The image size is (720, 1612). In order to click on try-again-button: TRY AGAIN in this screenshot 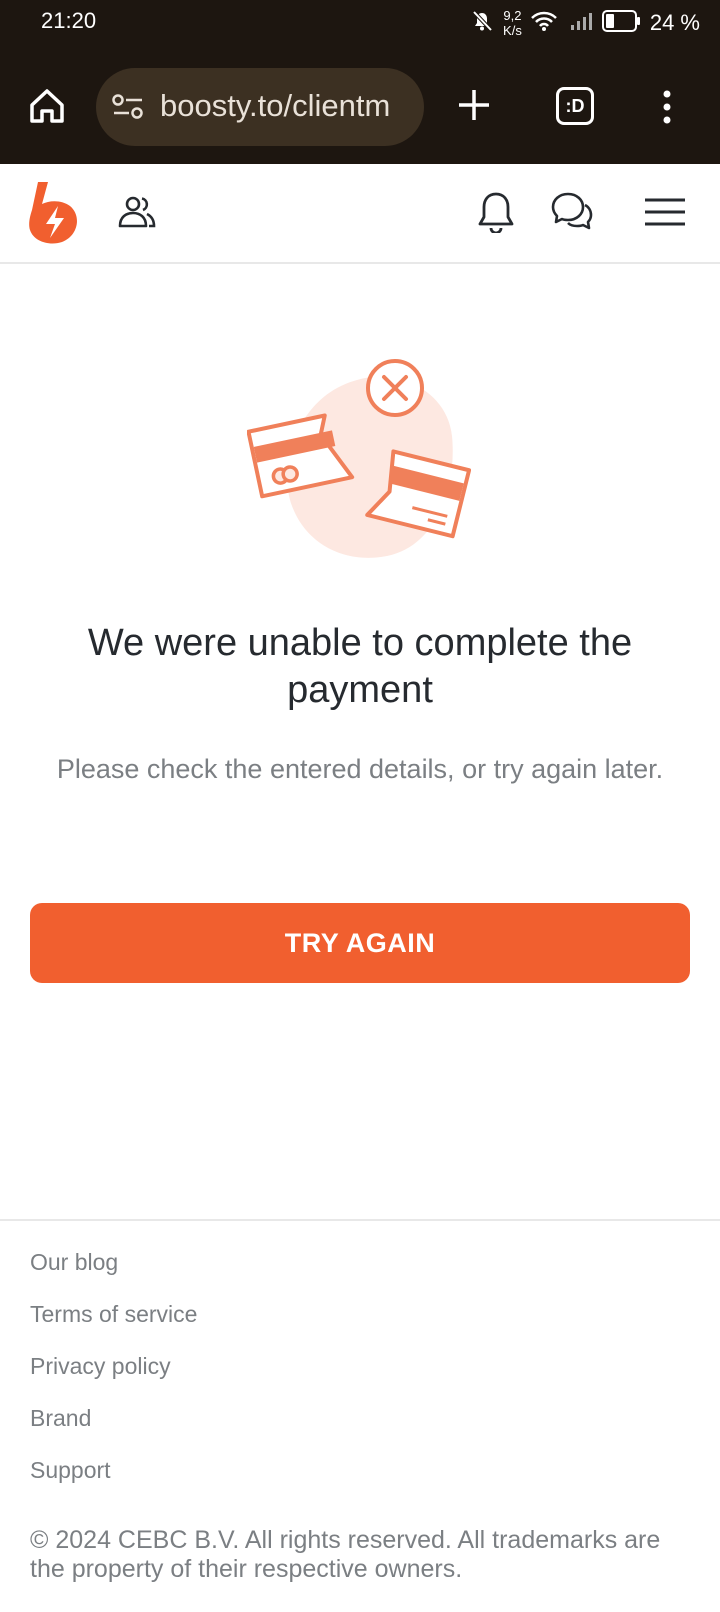, I will do `click(360, 943)`.